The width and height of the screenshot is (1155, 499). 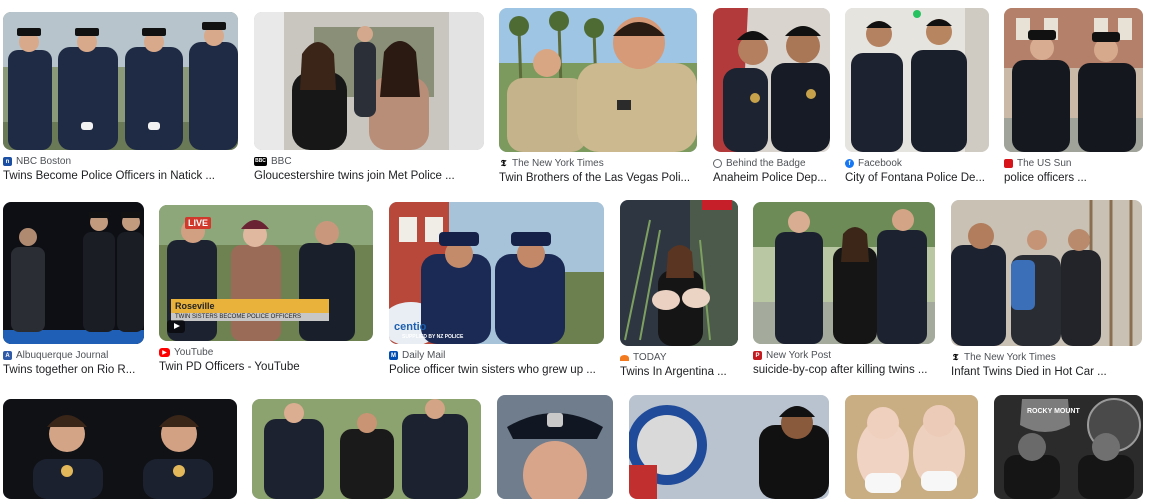 I want to click on rocky-mount-logo-text: ROCKY MOUNT, so click(x=1053, y=411).